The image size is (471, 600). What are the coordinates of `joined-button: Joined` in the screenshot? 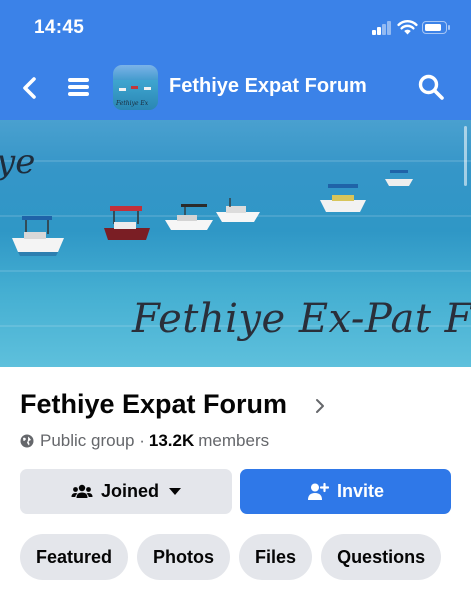 It's located at (126, 491).